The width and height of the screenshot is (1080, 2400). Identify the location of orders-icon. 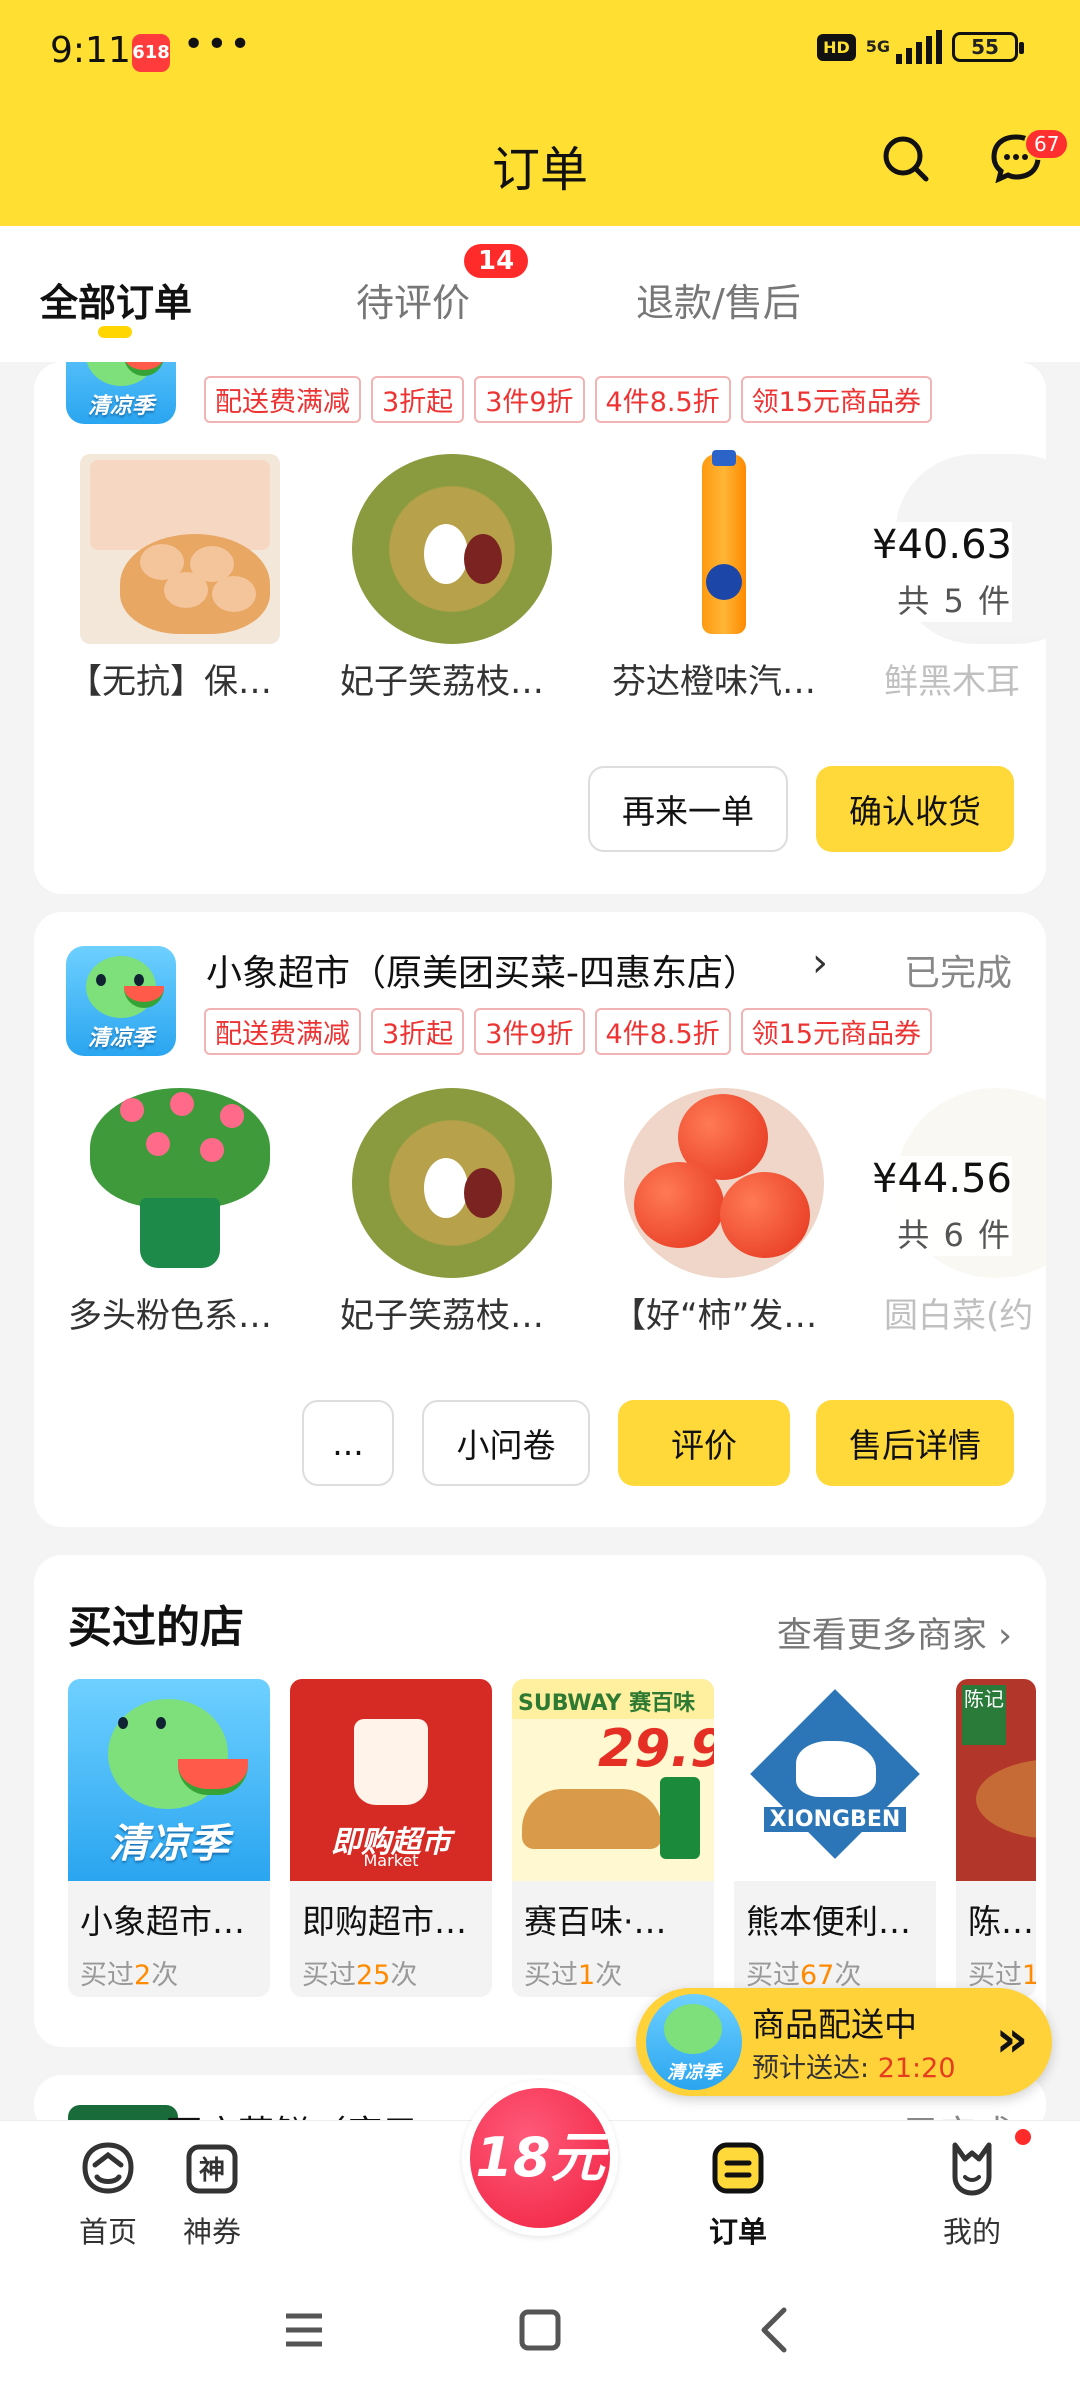
(738, 2168).